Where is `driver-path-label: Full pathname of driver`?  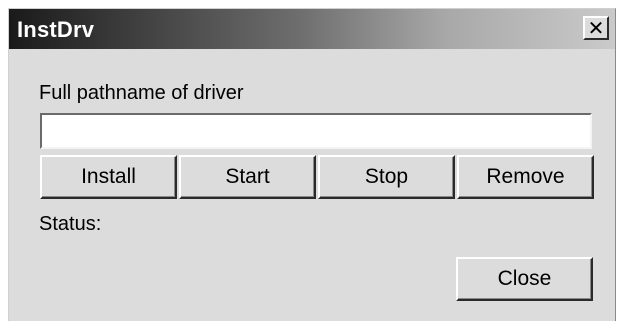 driver-path-label: Full pathname of driver is located at coordinates (141, 93).